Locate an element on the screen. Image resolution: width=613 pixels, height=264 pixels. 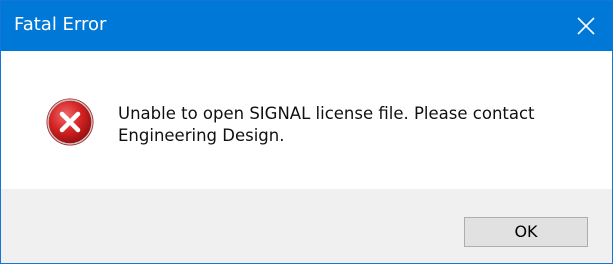
close-icon is located at coordinates (586, 26).